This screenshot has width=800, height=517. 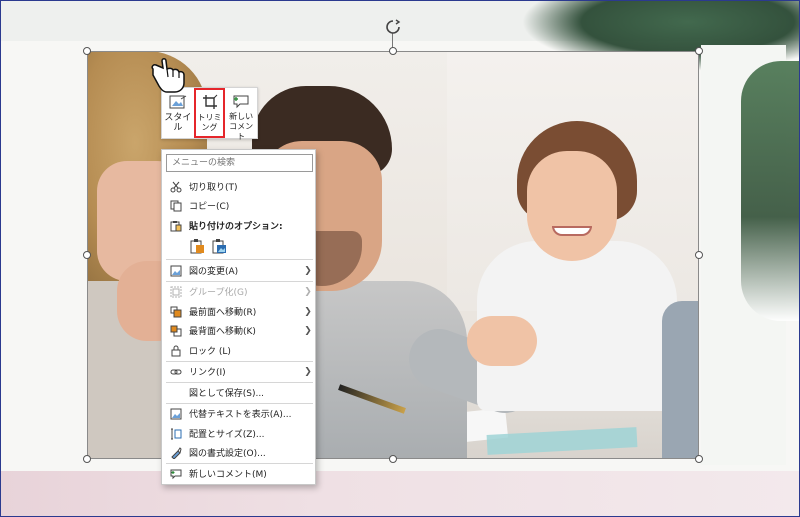 What do you see at coordinates (699, 51) in the screenshot?
I see `resize-handle-top-right` at bounding box center [699, 51].